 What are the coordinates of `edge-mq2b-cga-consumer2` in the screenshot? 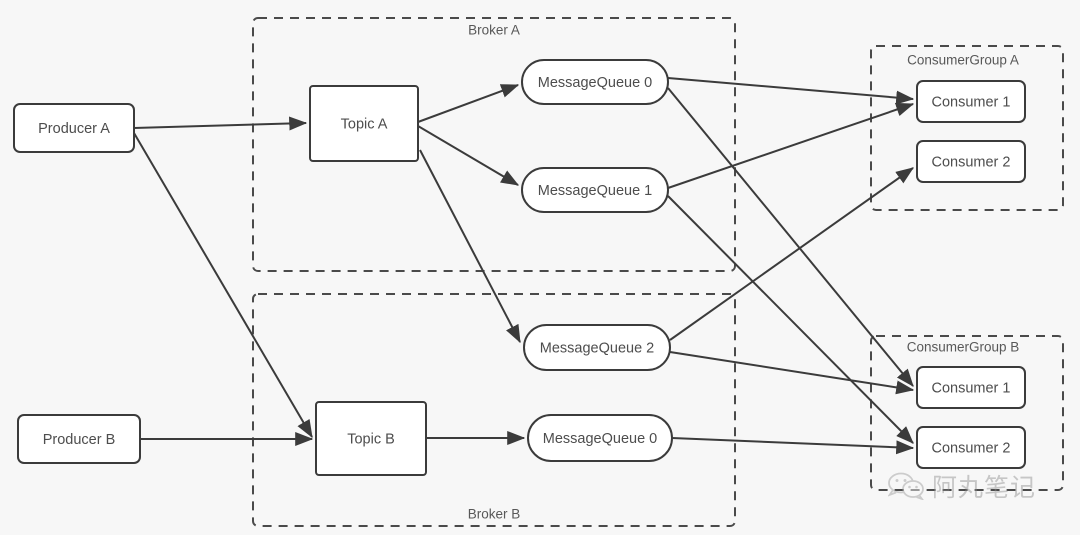 It's located at (791, 254).